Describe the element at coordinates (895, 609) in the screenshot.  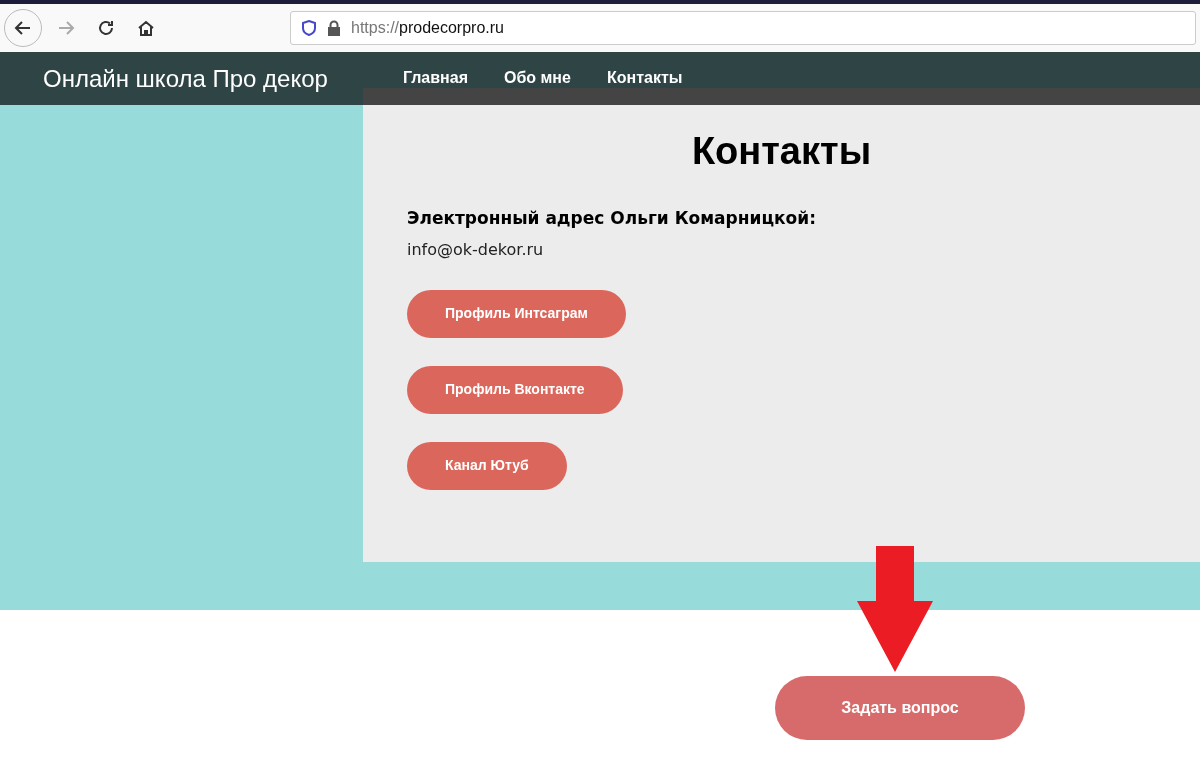
I see `arrow-down-icon` at that location.